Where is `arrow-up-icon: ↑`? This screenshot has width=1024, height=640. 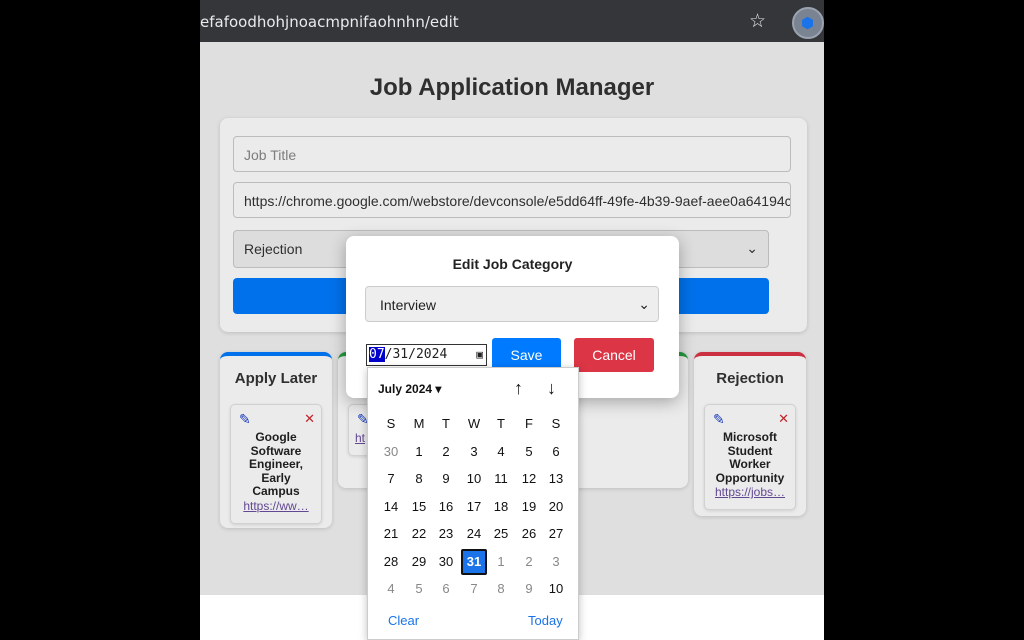 arrow-up-icon: ↑ is located at coordinates (518, 388).